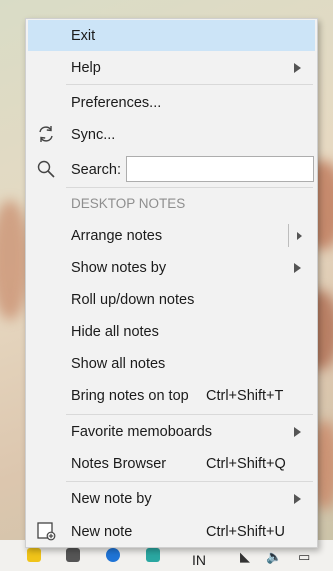 The image size is (333, 571). Describe the element at coordinates (115, 331) in the screenshot. I see `menu-item-label: Hide all notes` at that location.